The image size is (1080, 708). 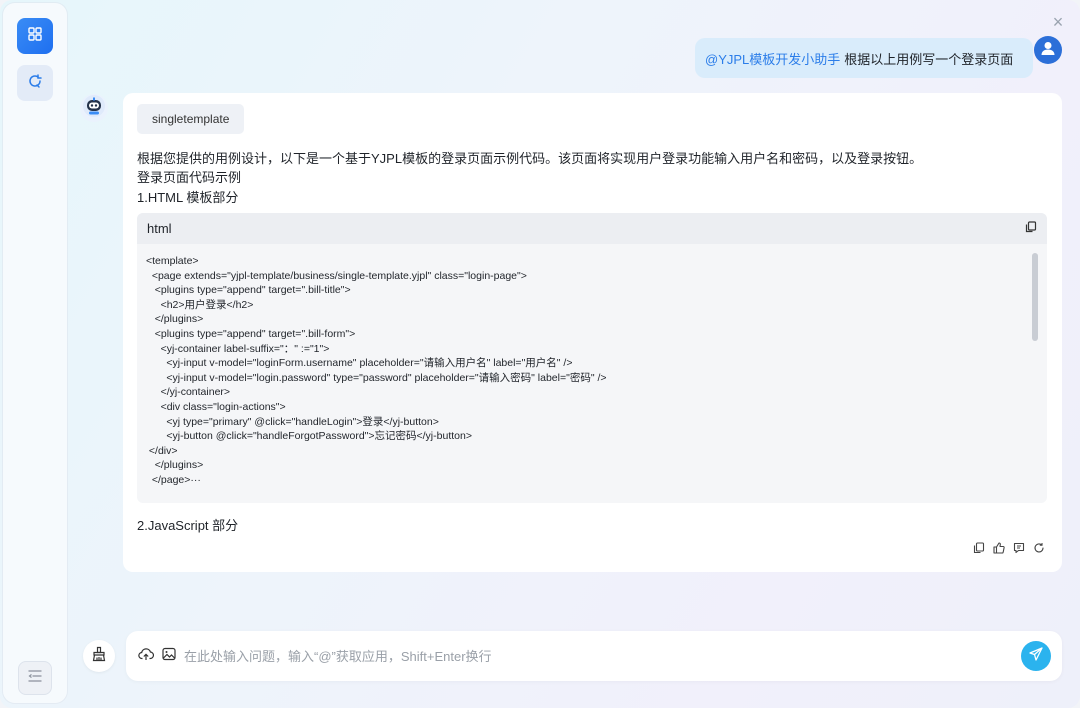 I want to click on send-icon, so click(x=1036, y=656).